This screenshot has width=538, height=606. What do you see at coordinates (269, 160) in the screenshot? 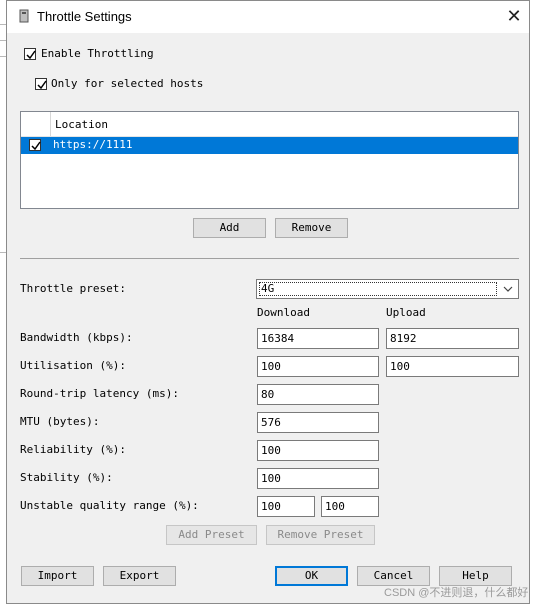
I see `hosts-table: Location https://1111` at bounding box center [269, 160].